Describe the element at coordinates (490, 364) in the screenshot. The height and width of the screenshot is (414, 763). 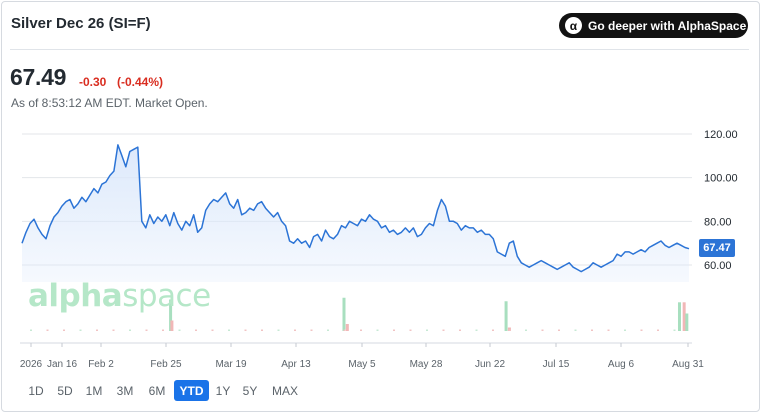
I see `x-tick-label: Jun 22` at that location.